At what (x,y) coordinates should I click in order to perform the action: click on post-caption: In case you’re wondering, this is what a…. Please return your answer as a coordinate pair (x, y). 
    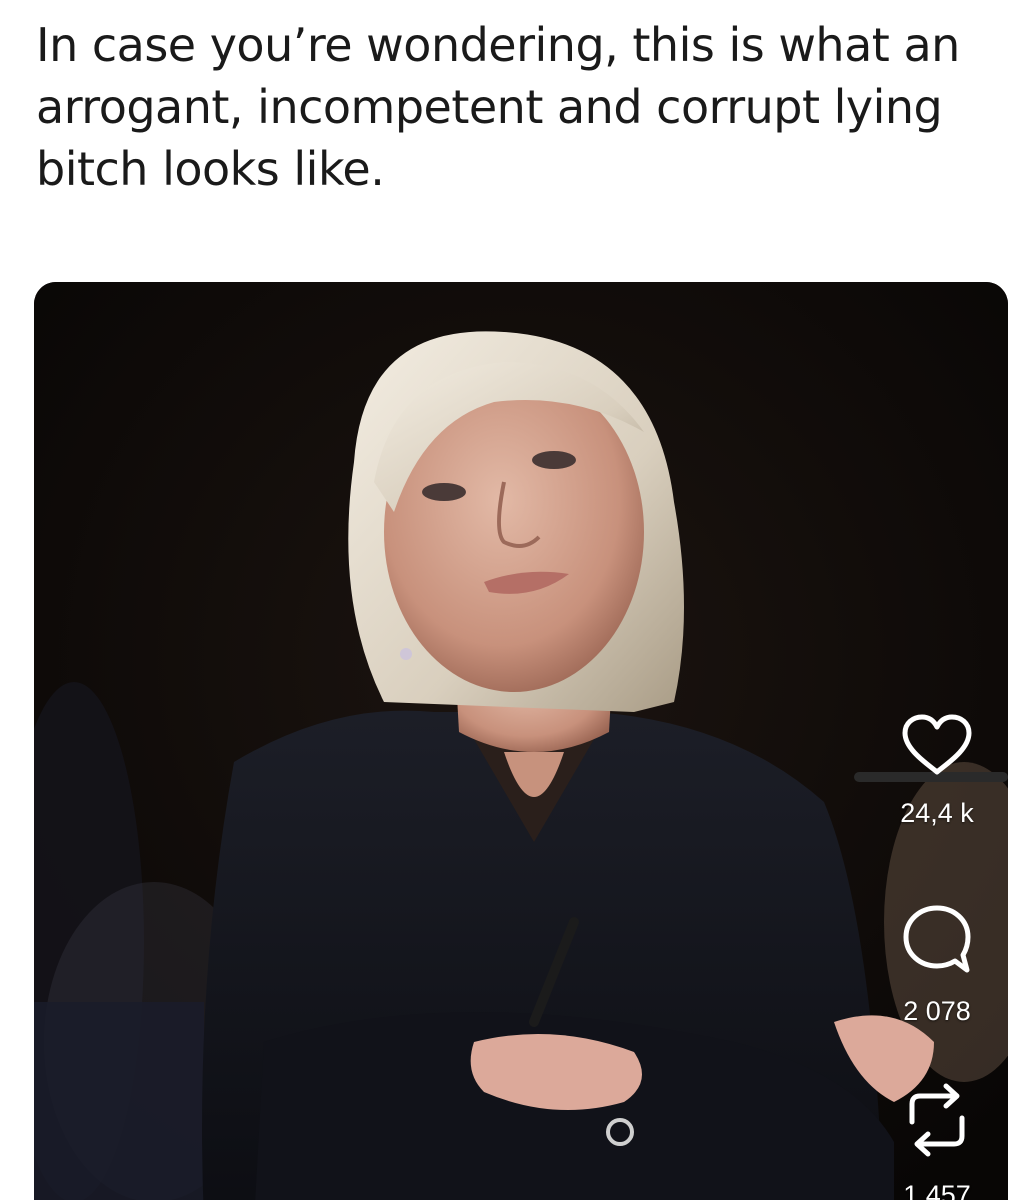
    Looking at the image, I should click on (498, 107).